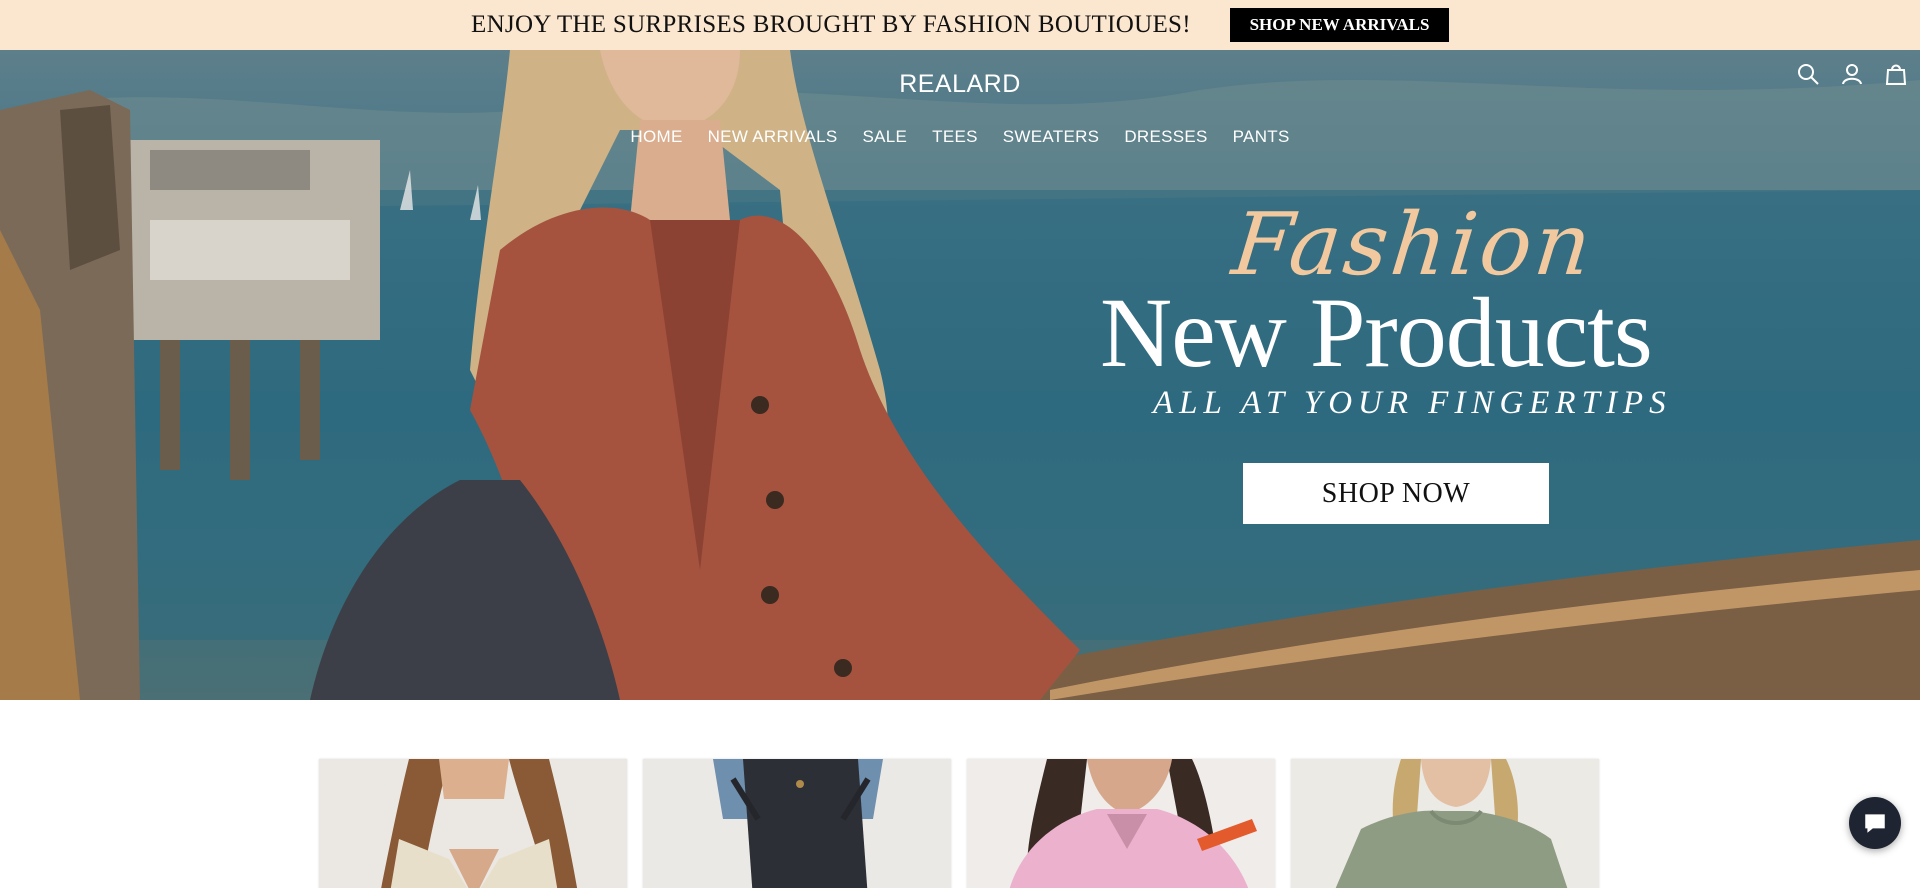  I want to click on nav-item-sale: SALE, so click(884, 137).